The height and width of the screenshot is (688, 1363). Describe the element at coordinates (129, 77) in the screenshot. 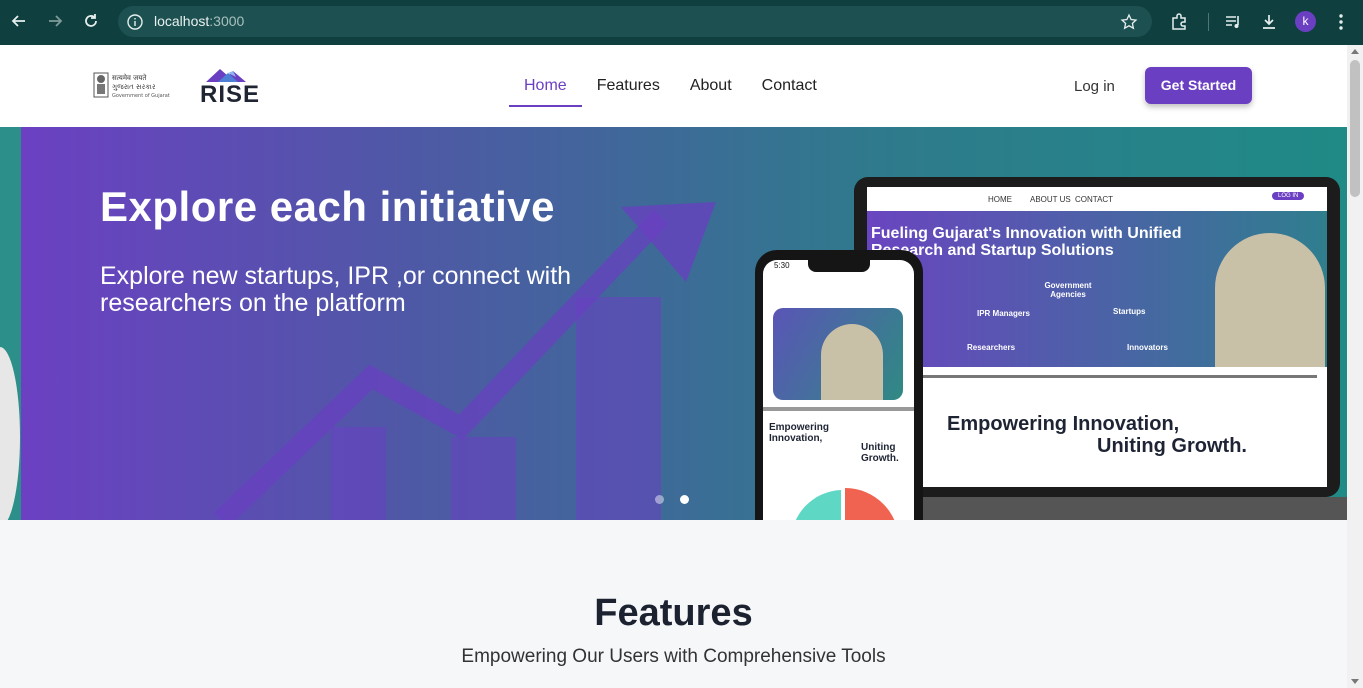

I see `svg-text: सत्यमेव जयते` at that location.